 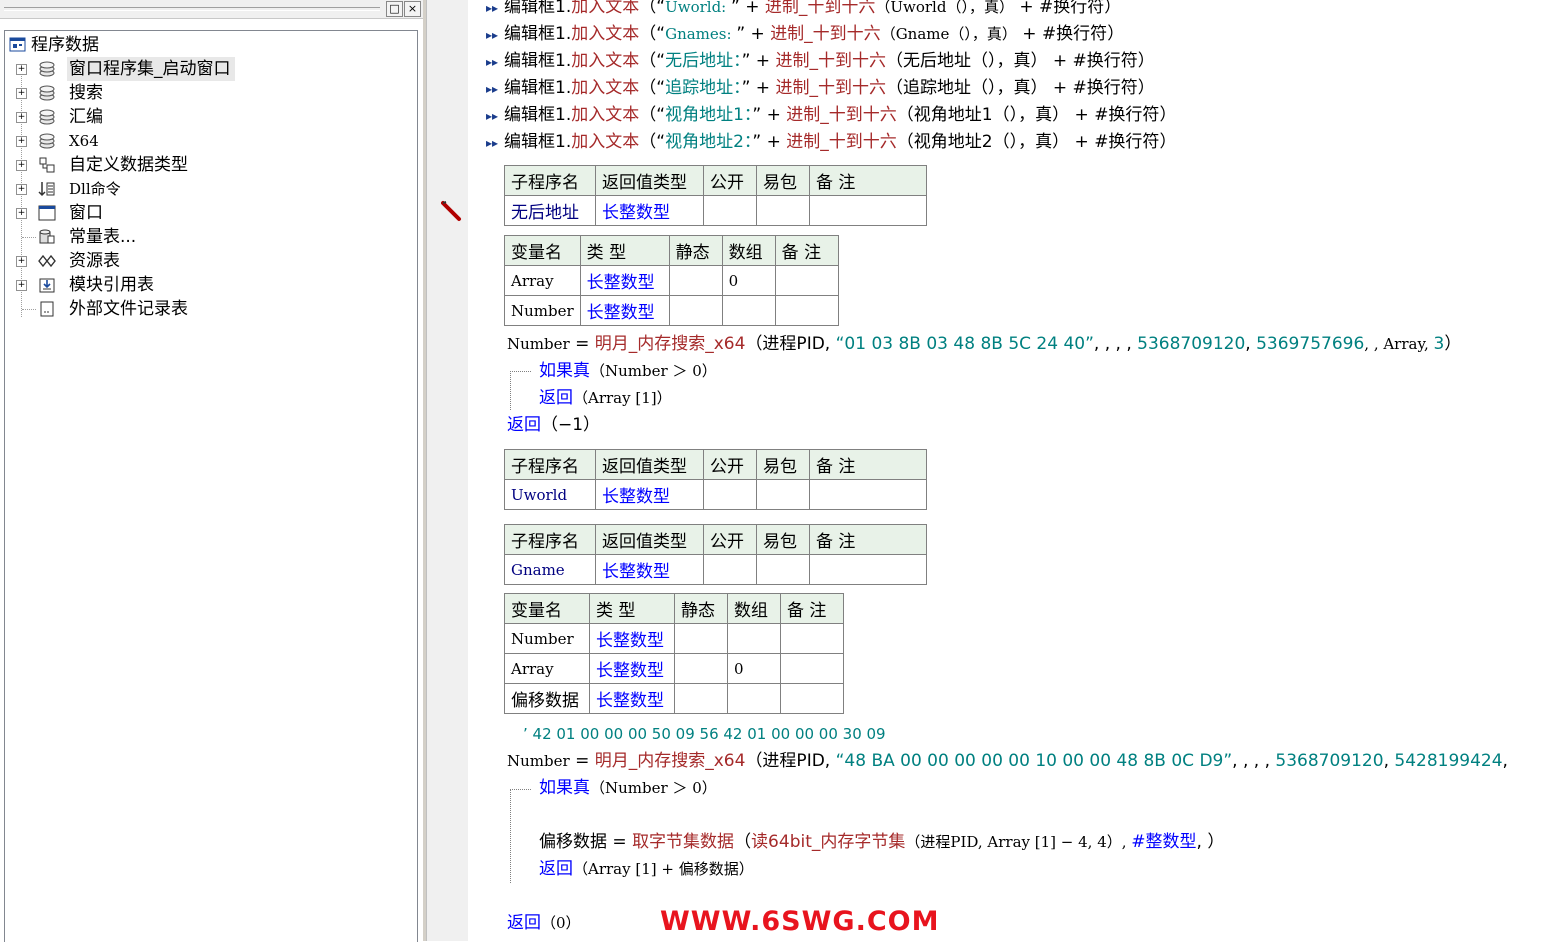 What do you see at coordinates (95, 189) in the screenshot?
I see `tree-item-label: Dll命令` at bounding box center [95, 189].